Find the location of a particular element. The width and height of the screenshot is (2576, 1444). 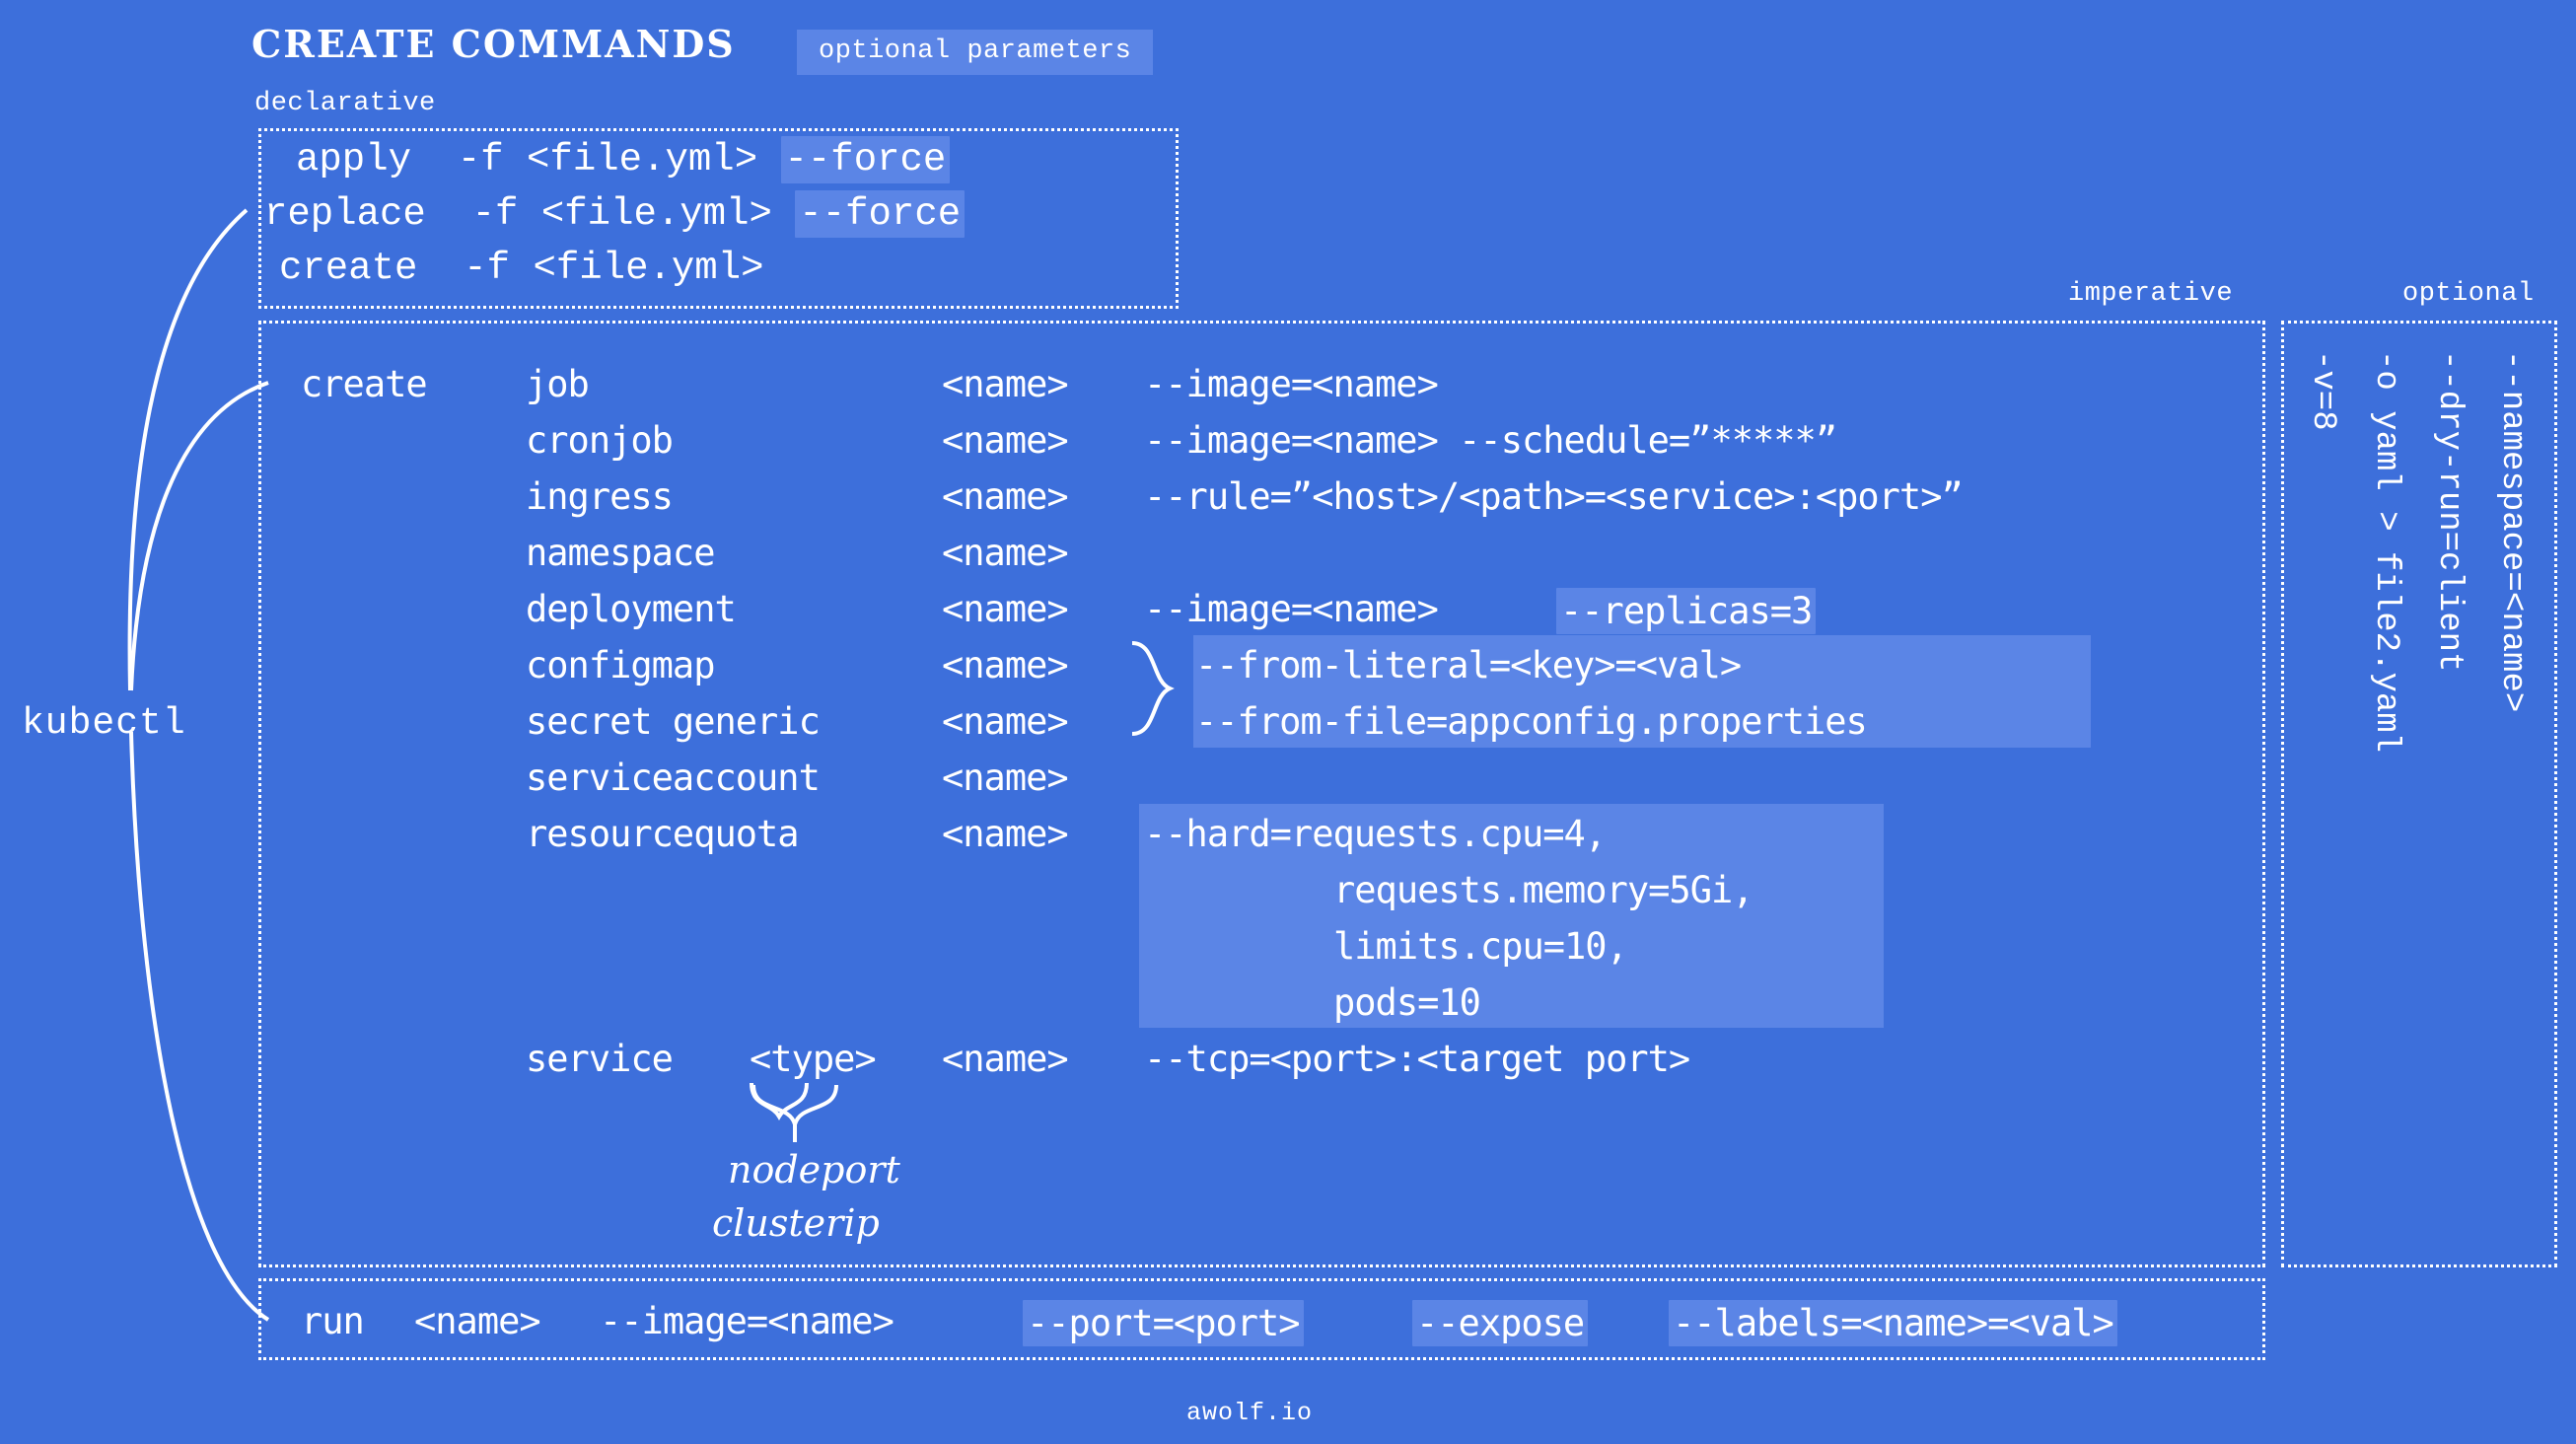

page-title: CREATE COMMANDS is located at coordinates (494, 44).